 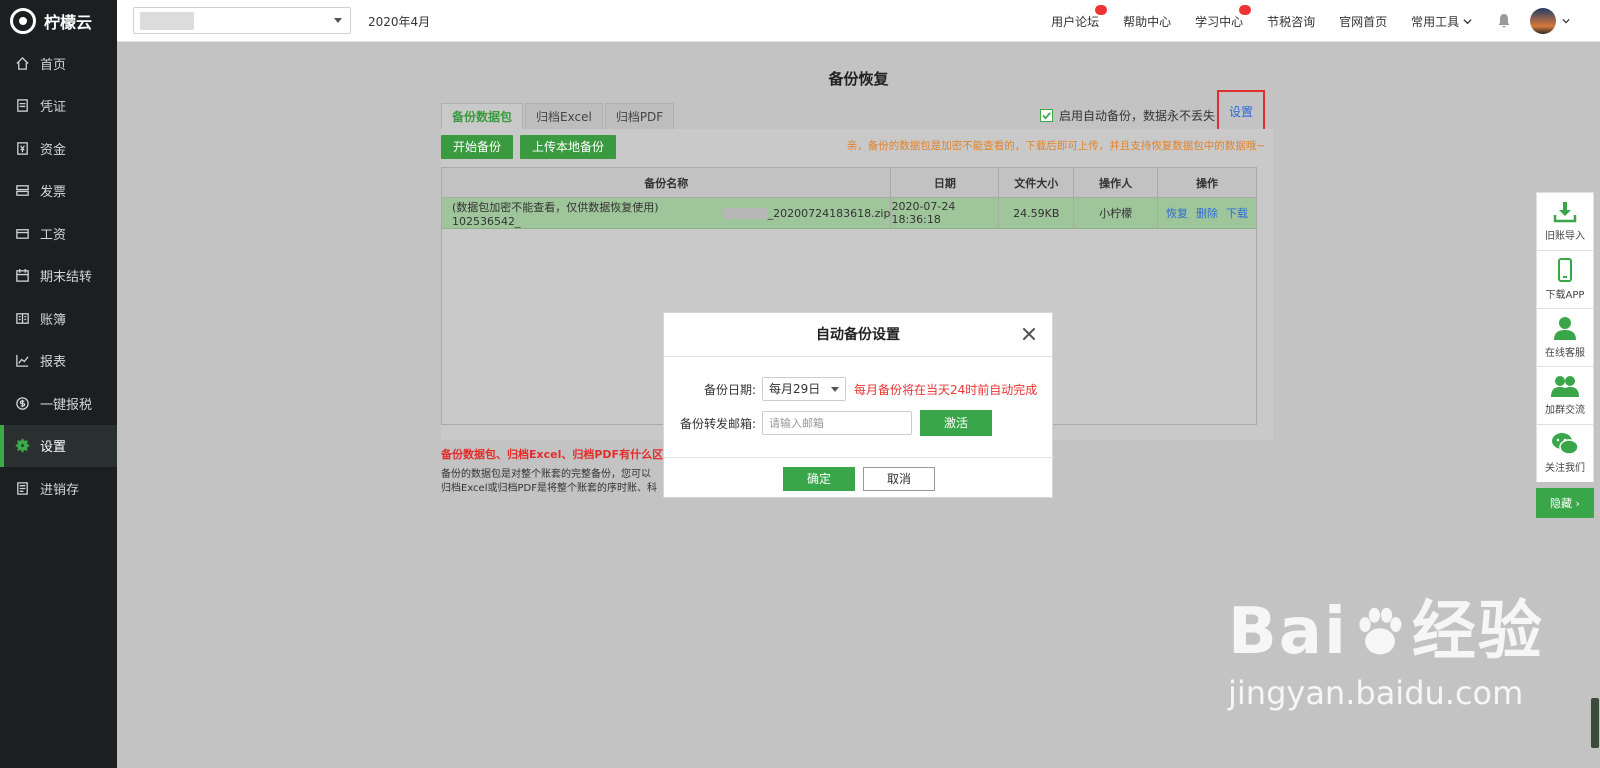 I want to click on column-header: 文件大小, so click(x=1037, y=182).